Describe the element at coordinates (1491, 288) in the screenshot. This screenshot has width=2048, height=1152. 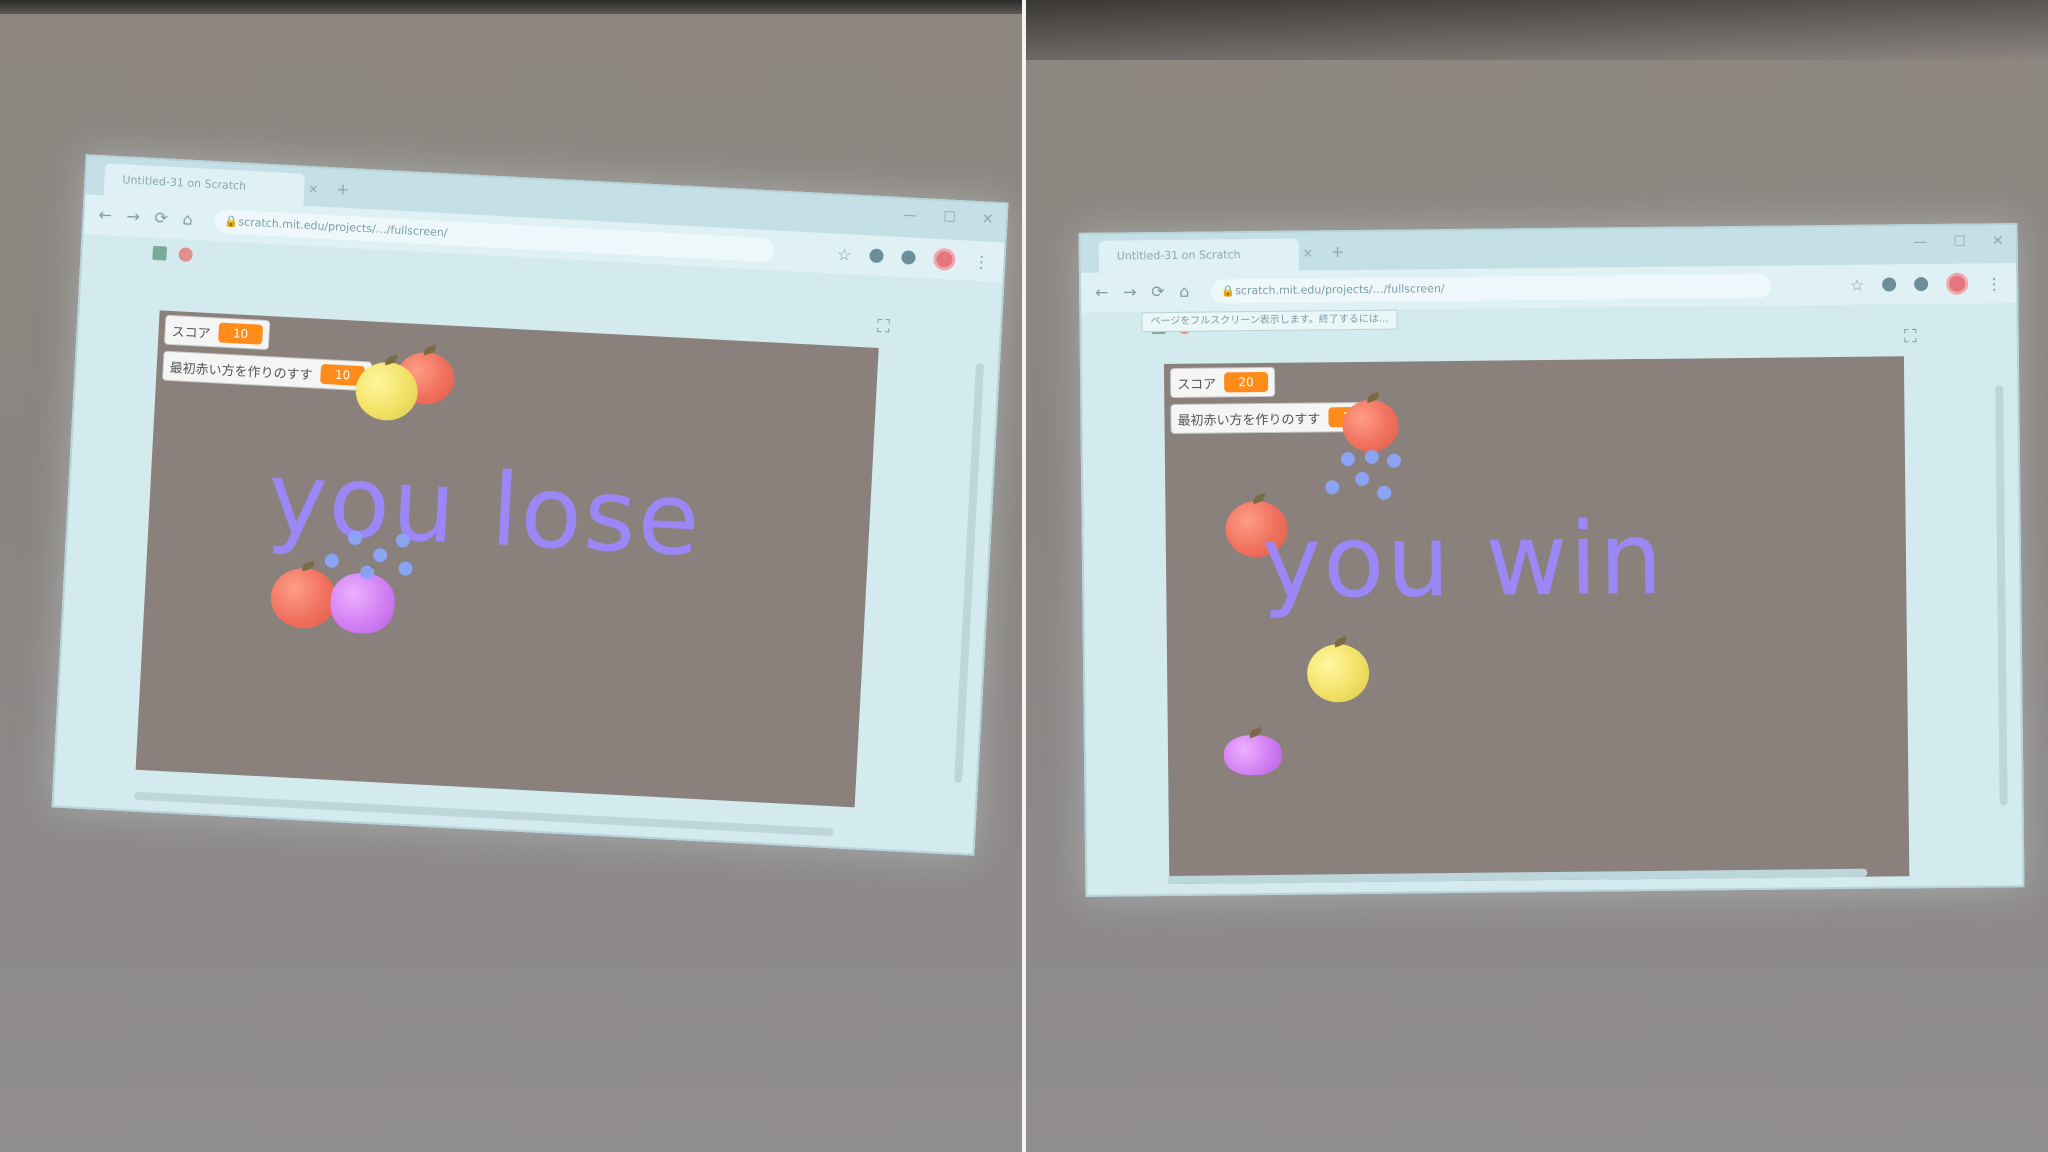
I see `address-bar: 🔒 scratch.mit.edu/projects/…/fullscreen/` at that location.